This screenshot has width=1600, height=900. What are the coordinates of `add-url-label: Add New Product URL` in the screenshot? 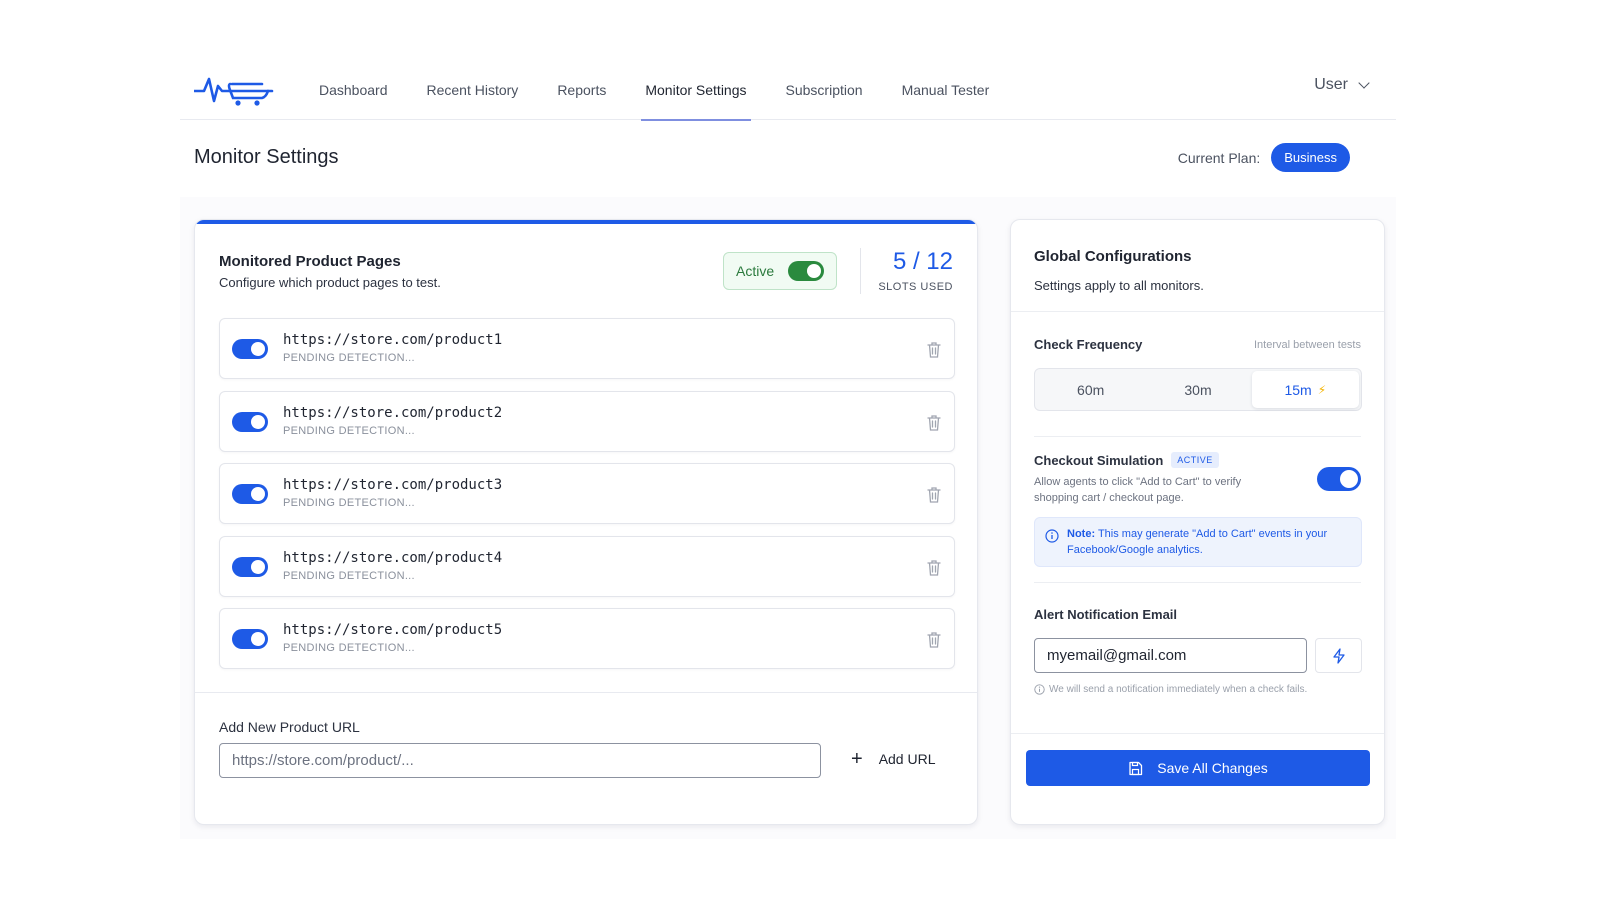 It's located at (289, 727).